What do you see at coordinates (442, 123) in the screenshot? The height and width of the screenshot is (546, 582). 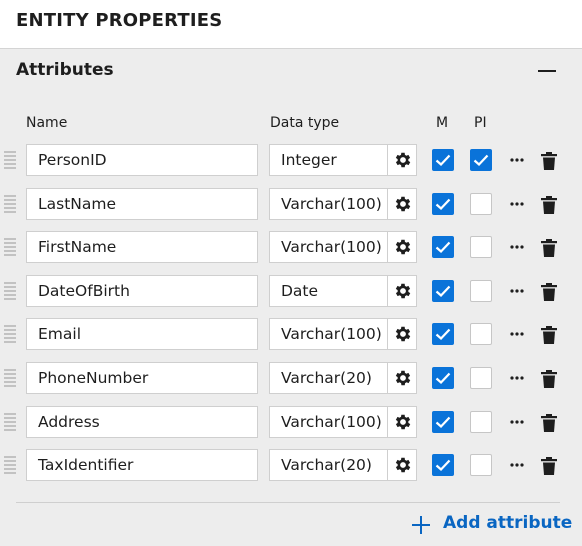 I see `column-header-mandatory: M` at bounding box center [442, 123].